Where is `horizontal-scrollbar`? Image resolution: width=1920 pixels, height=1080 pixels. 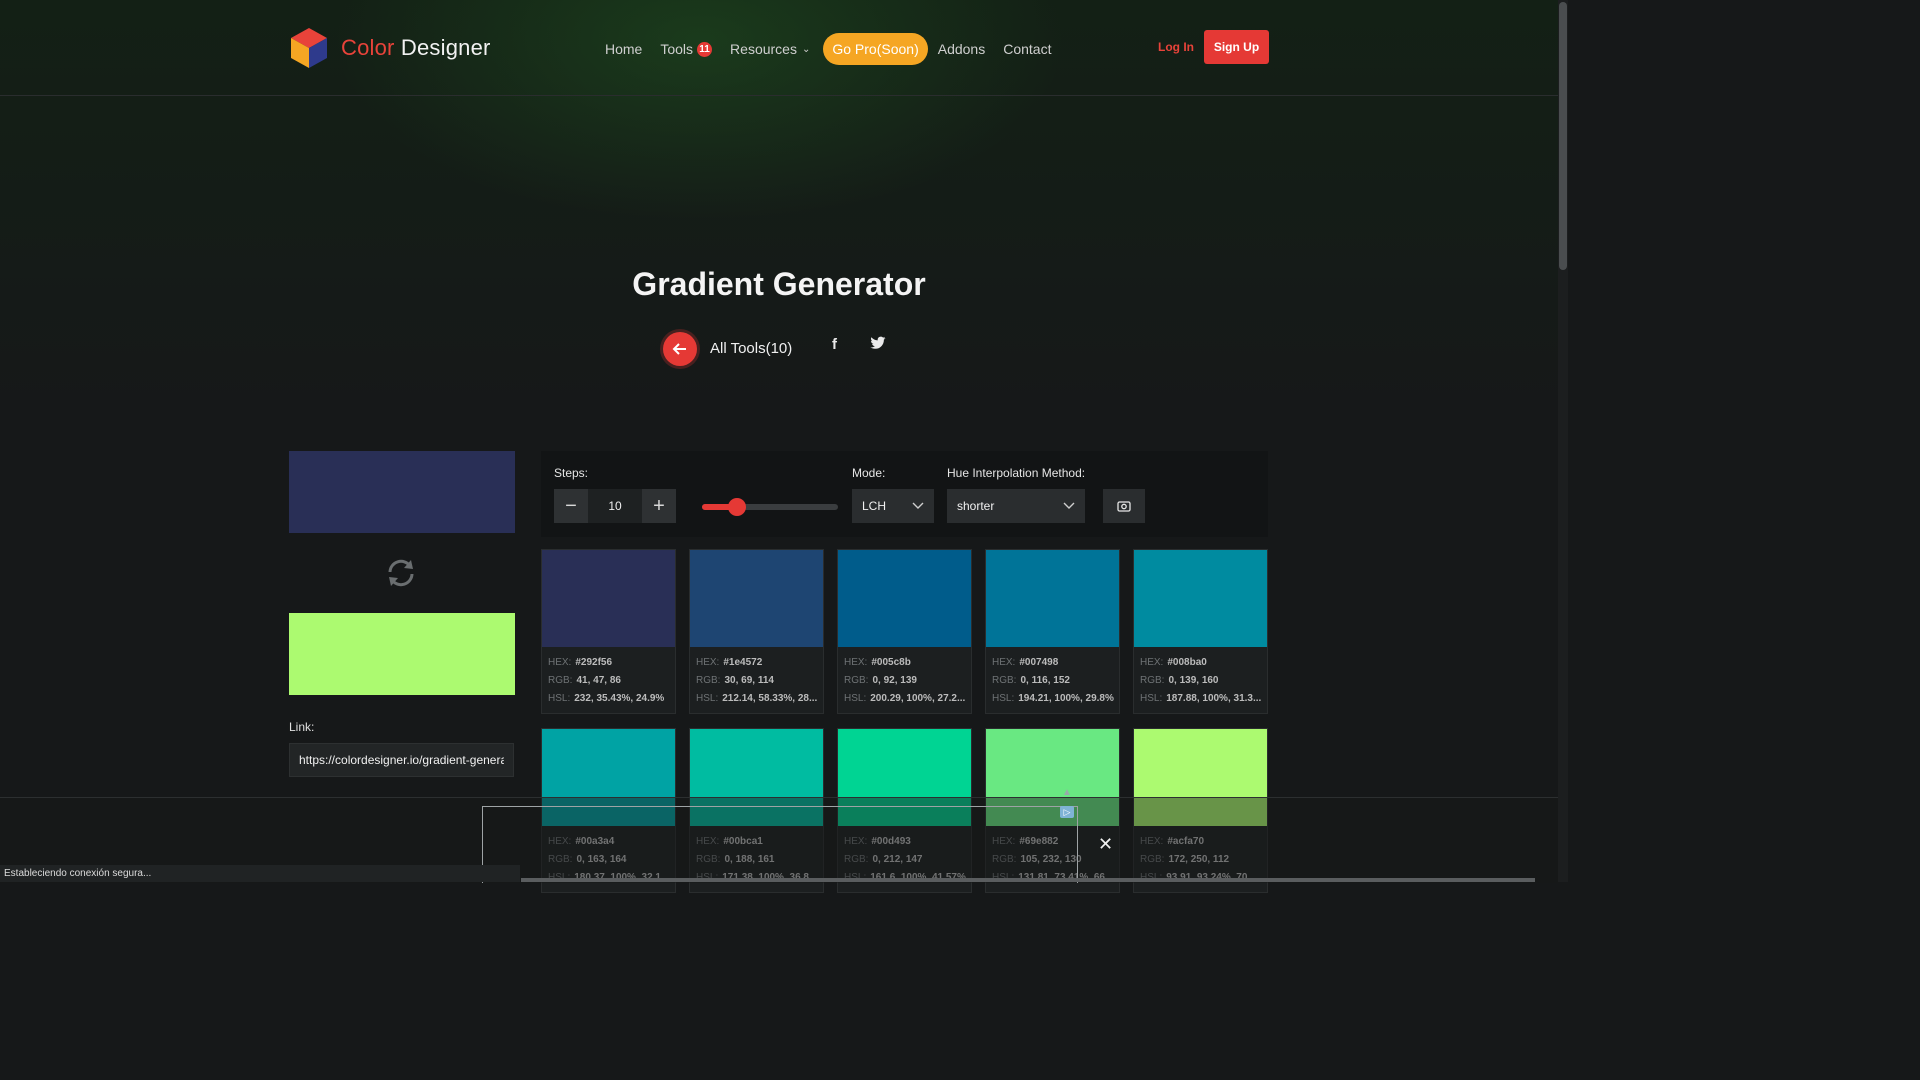
horizontal-scrollbar is located at coordinates (1028, 880).